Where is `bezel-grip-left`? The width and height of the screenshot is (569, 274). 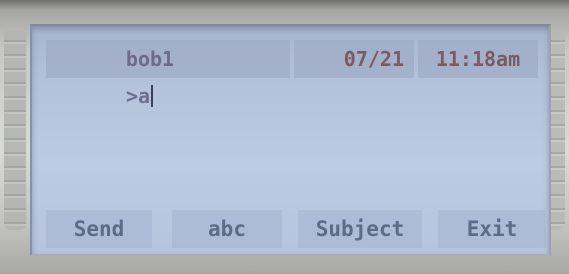
bezel-grip-left is located at coordinates (15, 130).